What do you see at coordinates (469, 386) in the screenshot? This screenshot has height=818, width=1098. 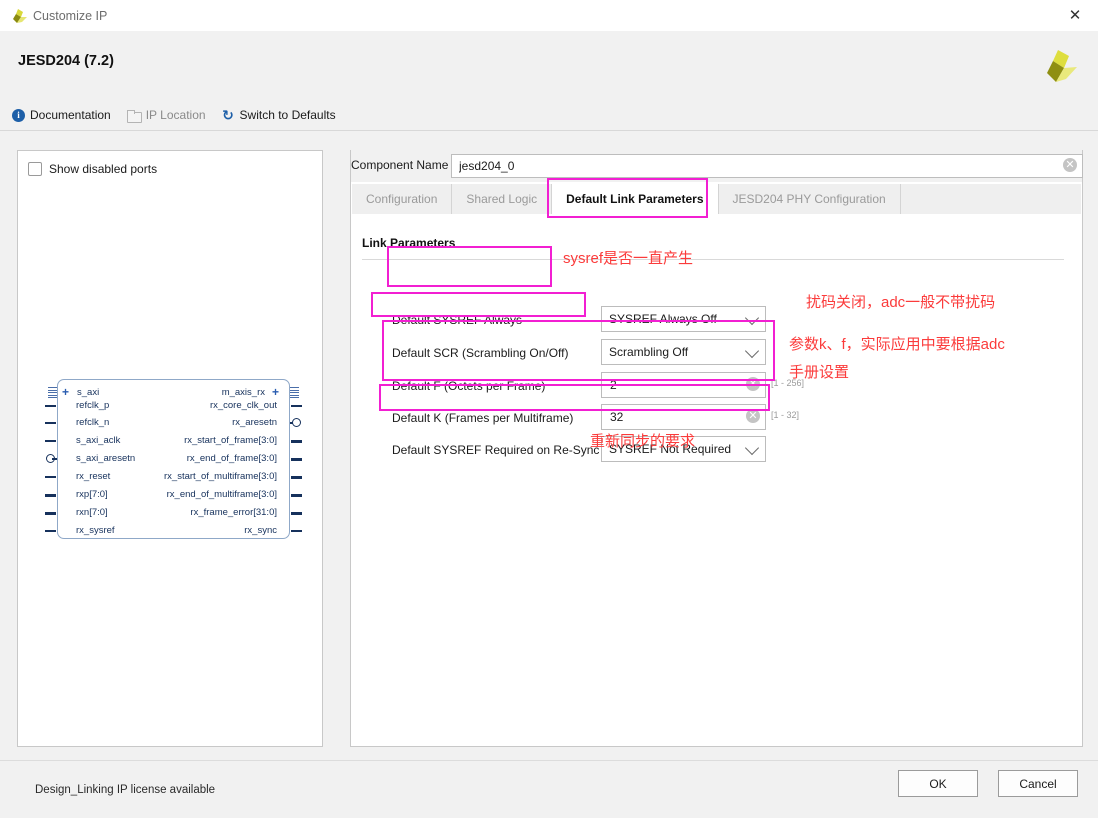 I see `label-default-f: Default F (Octets per Frame)` at bounding box center [469, 386].